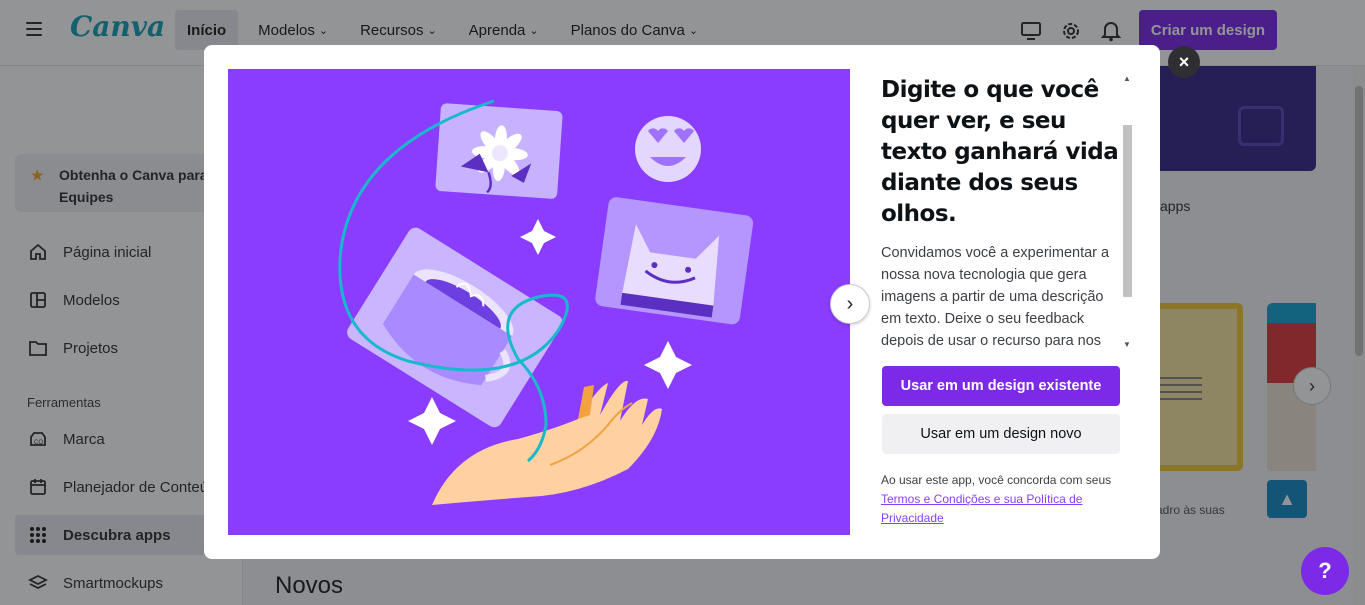 This screenshot has height=605, width=1365. Describe the element at coordinates (1127, 344) in the screenshot. I see `scroll-down-icon: ▼` at that location.